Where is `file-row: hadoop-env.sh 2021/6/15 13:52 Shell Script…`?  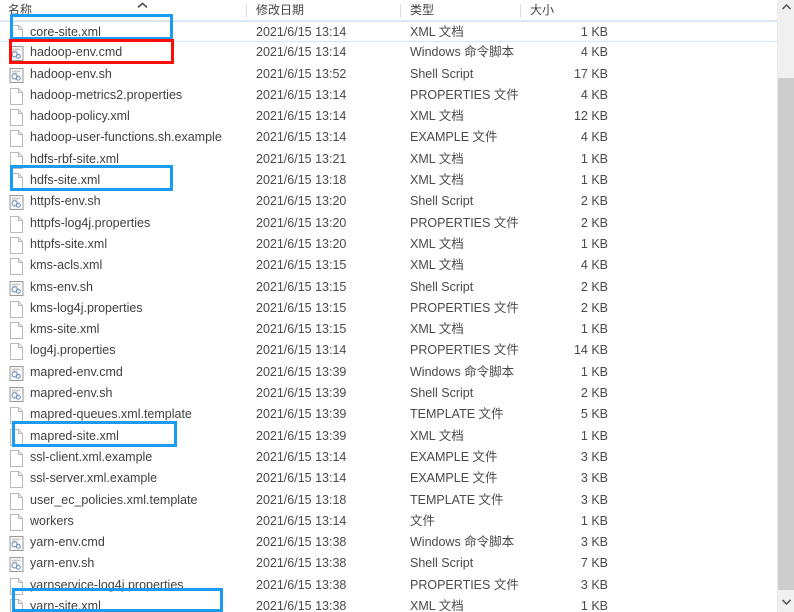 file-row: hadoop-env.sh 2021/6/15 13:52 Shell Script… is located at coordinates (388, 74).